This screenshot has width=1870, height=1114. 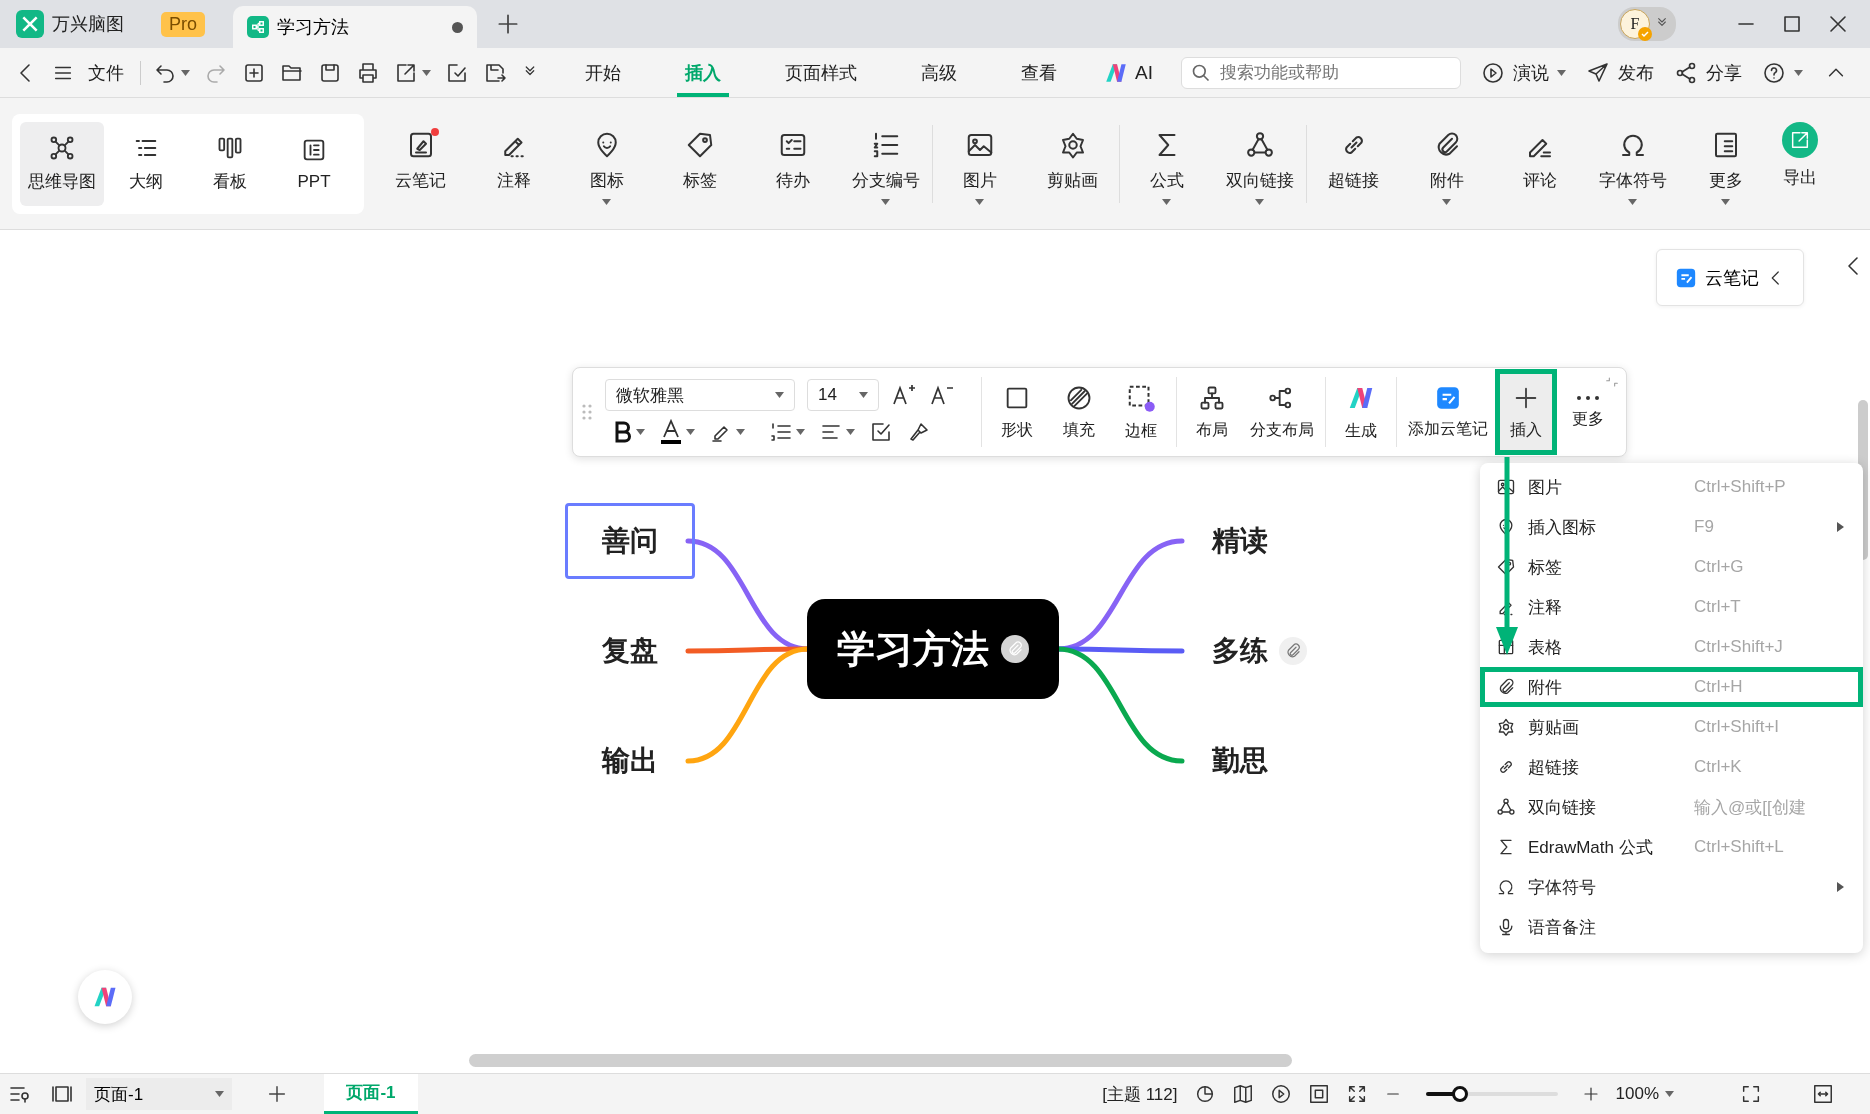 What do you see at coordinates (904, 395) in the screenshot?
I see `increase-font-icon` at bounding box center [904, 395].